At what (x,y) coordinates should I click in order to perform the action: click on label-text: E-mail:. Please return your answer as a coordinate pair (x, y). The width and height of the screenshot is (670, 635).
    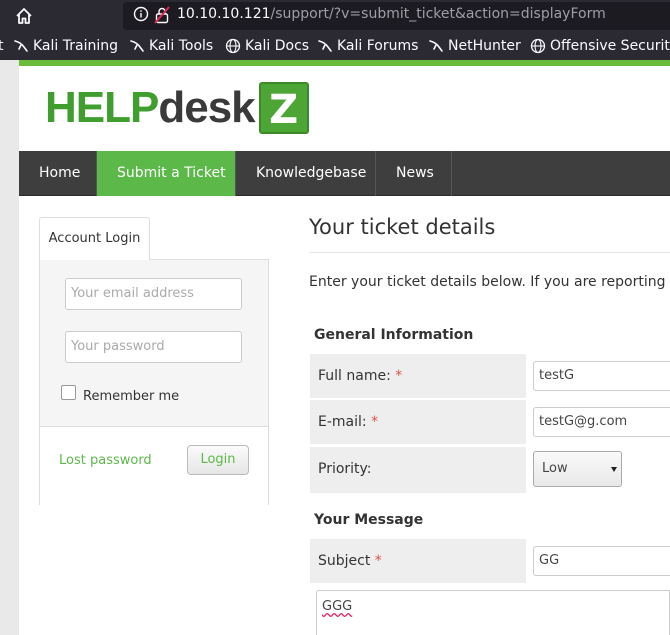
    Looking at the image, I should click on (342, 422).